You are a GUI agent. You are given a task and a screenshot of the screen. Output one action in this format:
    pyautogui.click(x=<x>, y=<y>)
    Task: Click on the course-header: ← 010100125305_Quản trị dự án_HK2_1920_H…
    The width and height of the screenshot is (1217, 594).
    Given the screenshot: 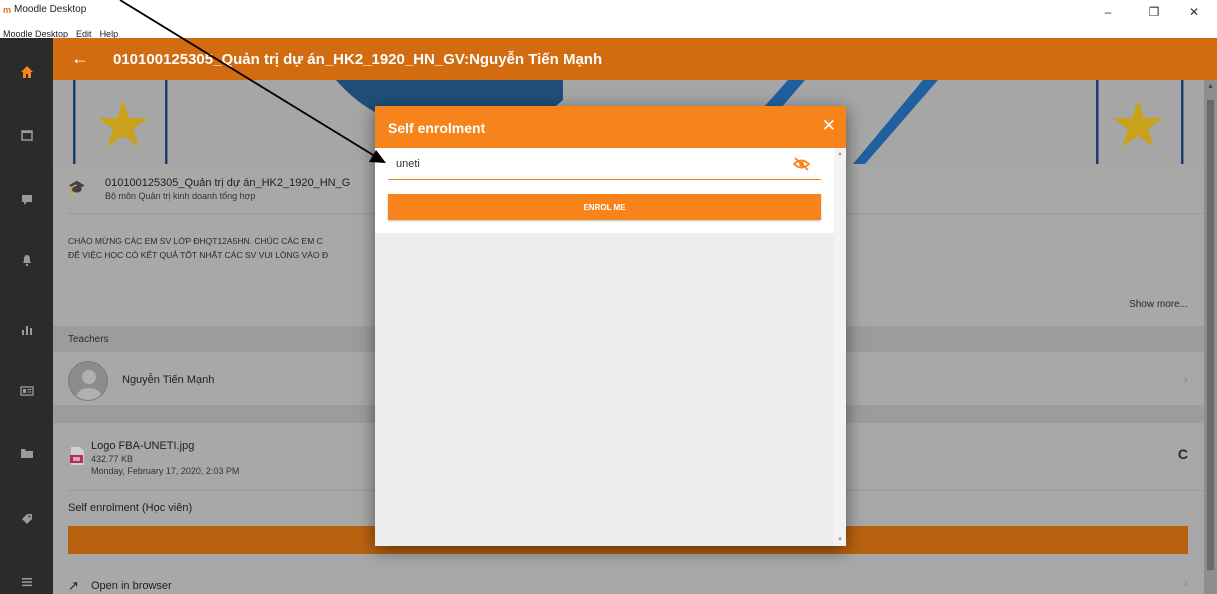 What is the action you would take?
    pyautogui.click(x=635, y=59)
    